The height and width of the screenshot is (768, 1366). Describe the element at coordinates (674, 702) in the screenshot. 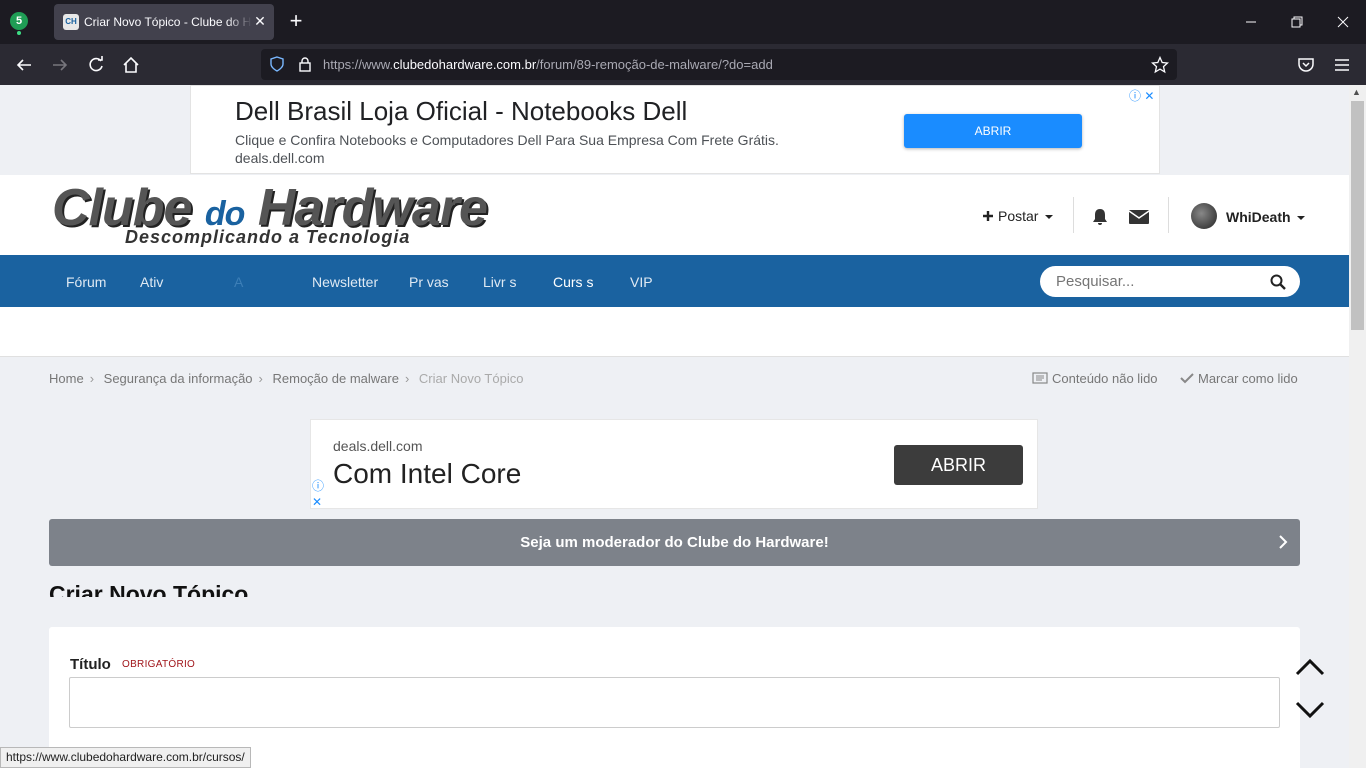

I see `title-input` at that location.